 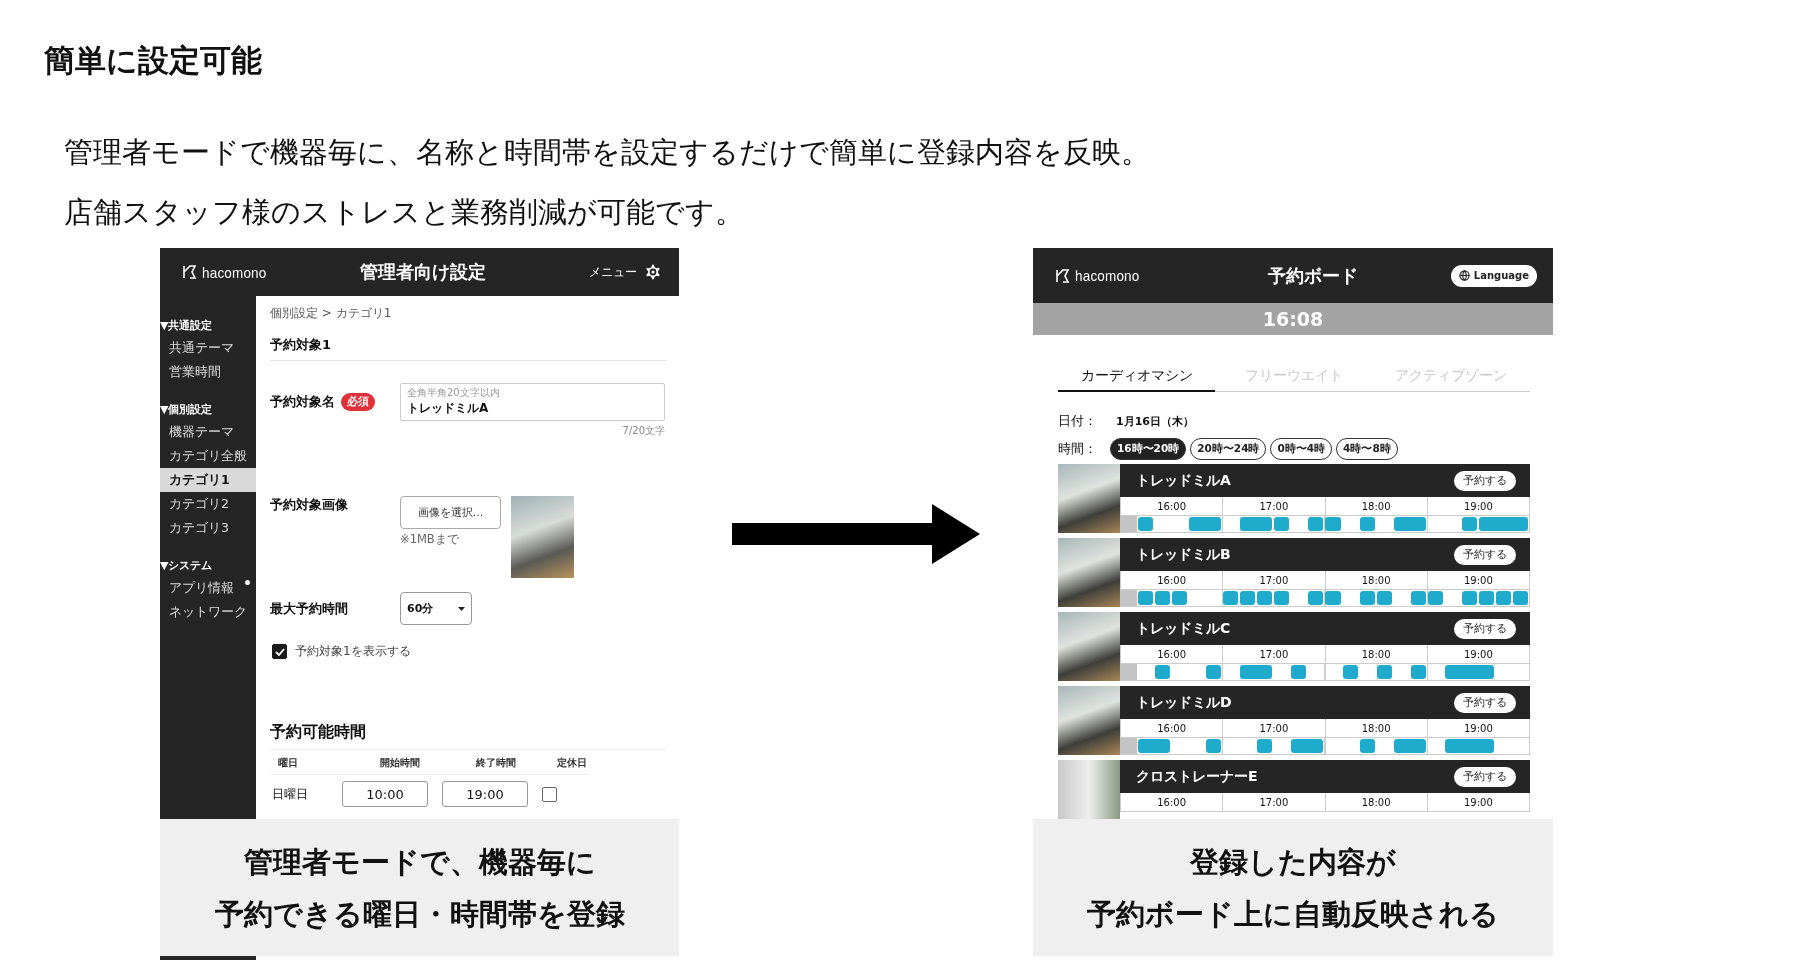 I want to click on sidebar-item: 機器テーマ, so click(x=208, y=432).